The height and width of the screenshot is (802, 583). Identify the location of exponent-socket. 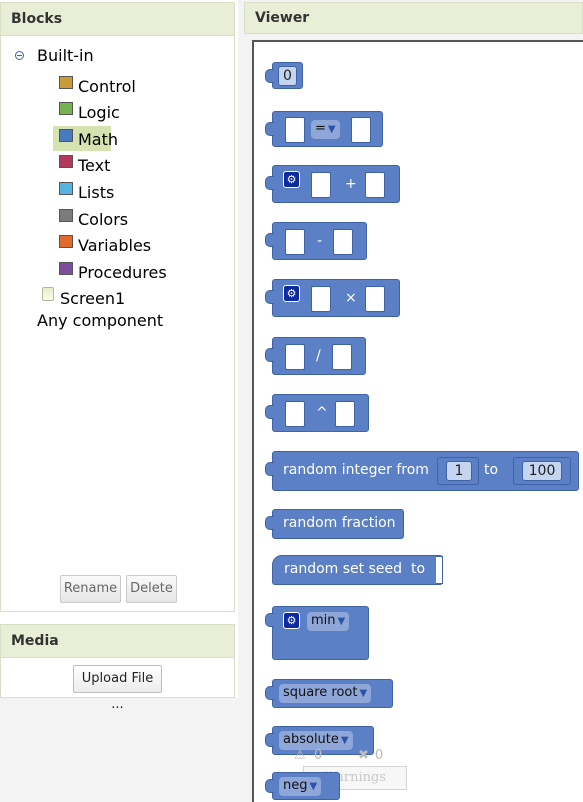
(345, 414).